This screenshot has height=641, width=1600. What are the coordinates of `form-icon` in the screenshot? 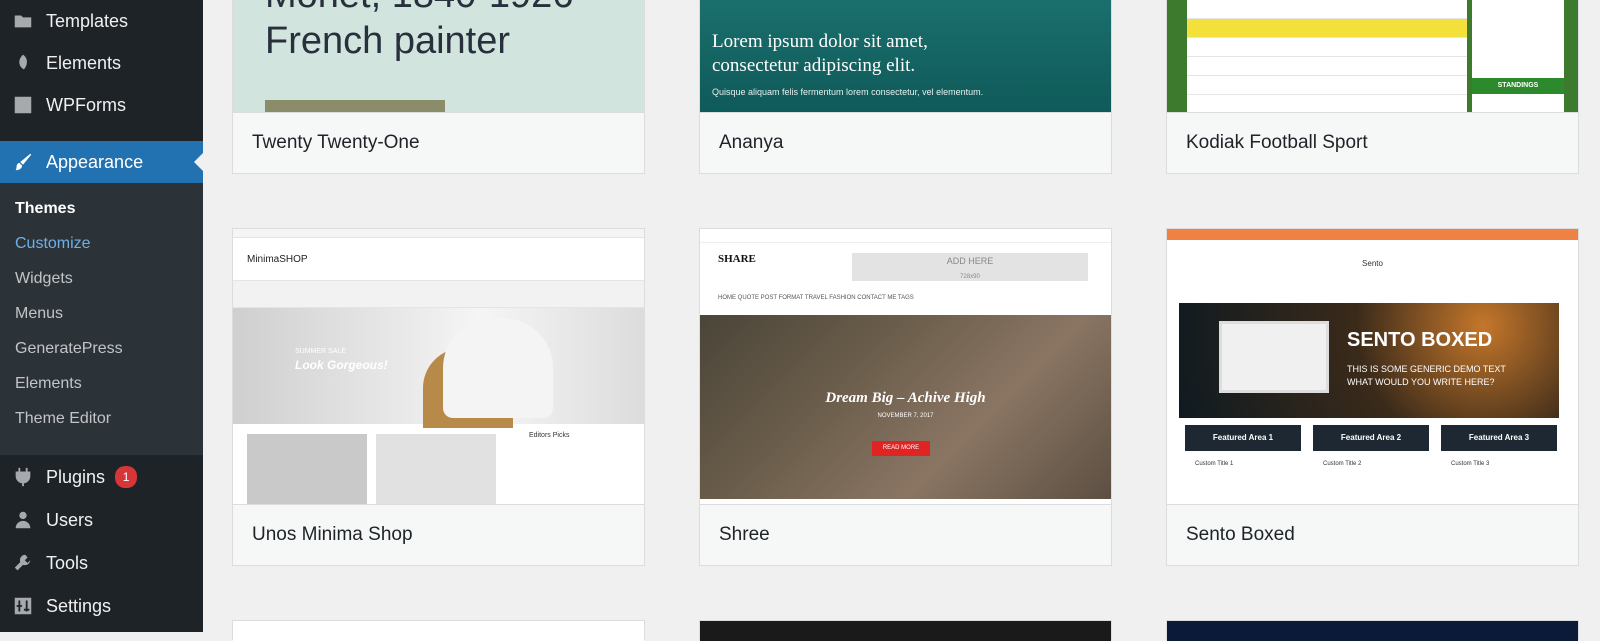 It's located at (23, 105).